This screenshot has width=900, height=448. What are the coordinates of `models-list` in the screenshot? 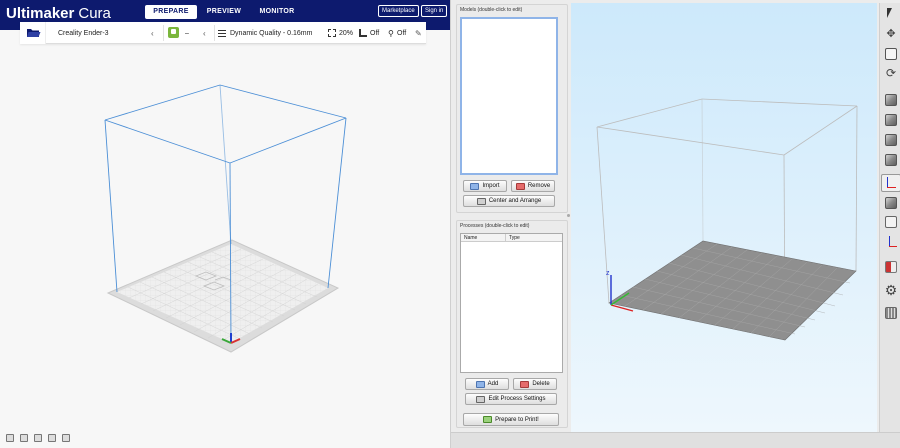 It's located at (509, 96).